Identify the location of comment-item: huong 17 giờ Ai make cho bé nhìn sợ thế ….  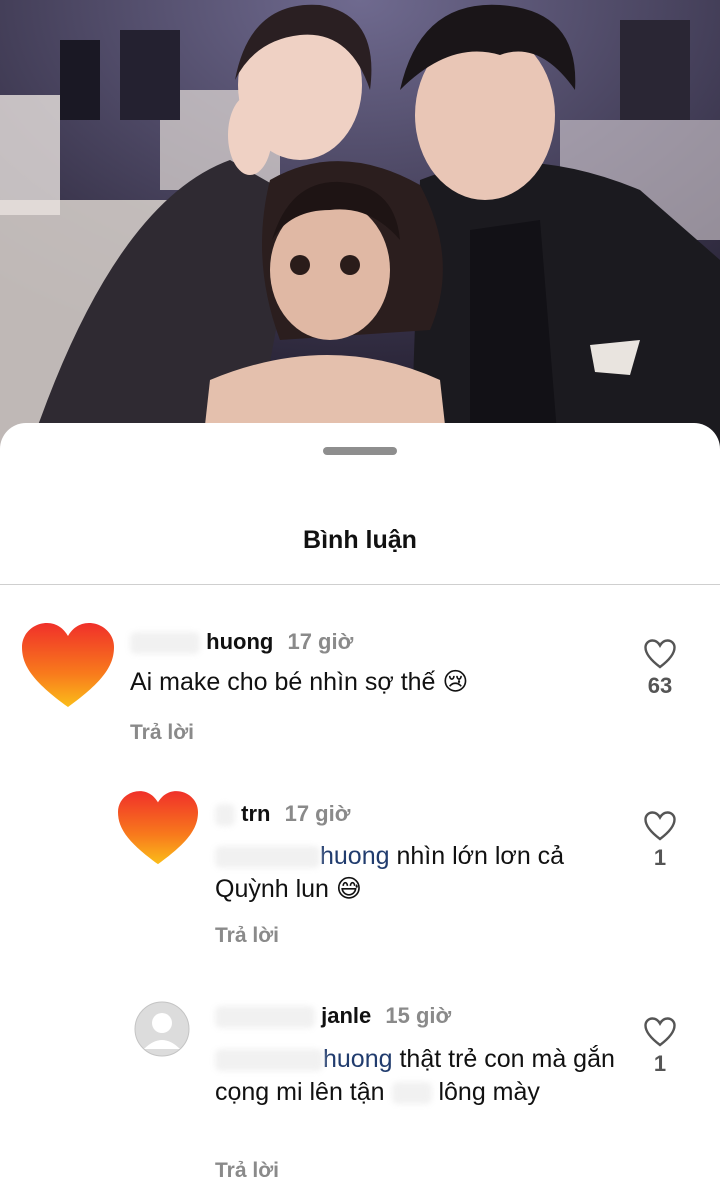
(360, 683).